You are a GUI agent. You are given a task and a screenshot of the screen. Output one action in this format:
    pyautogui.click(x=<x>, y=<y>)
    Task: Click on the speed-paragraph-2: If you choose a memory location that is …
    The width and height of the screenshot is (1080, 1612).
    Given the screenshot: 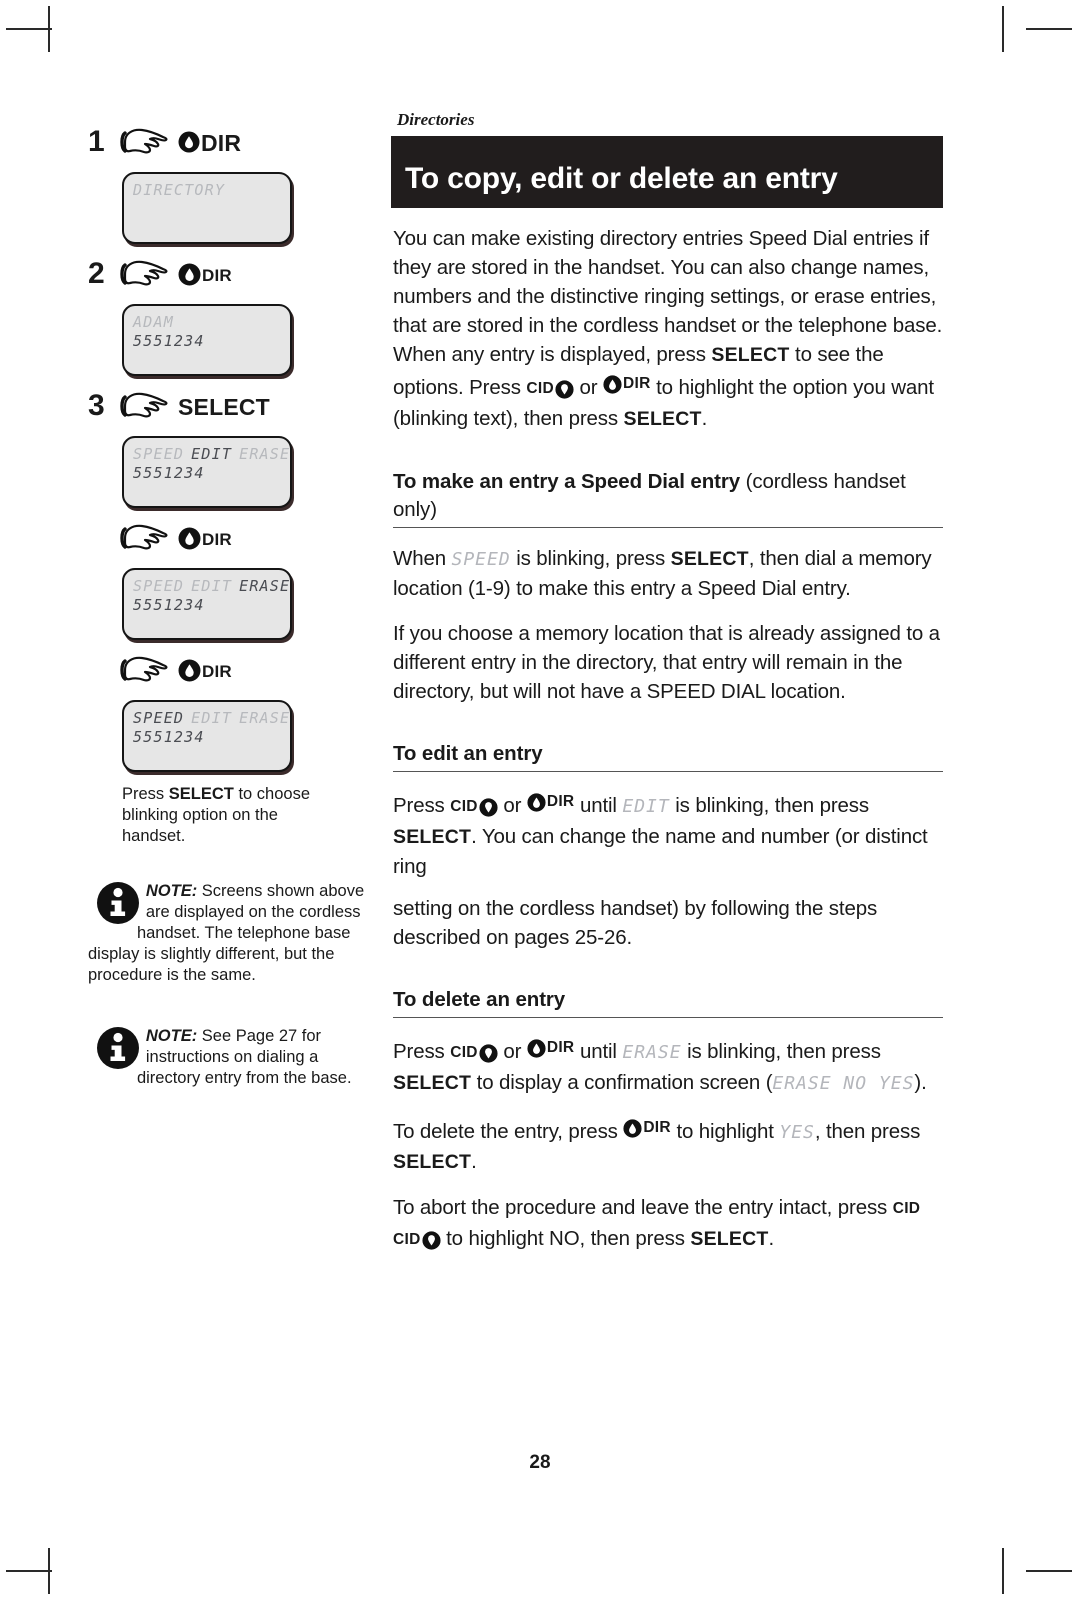 What is the action you would take?
    pyautogui.click(x=666, y=662)
    